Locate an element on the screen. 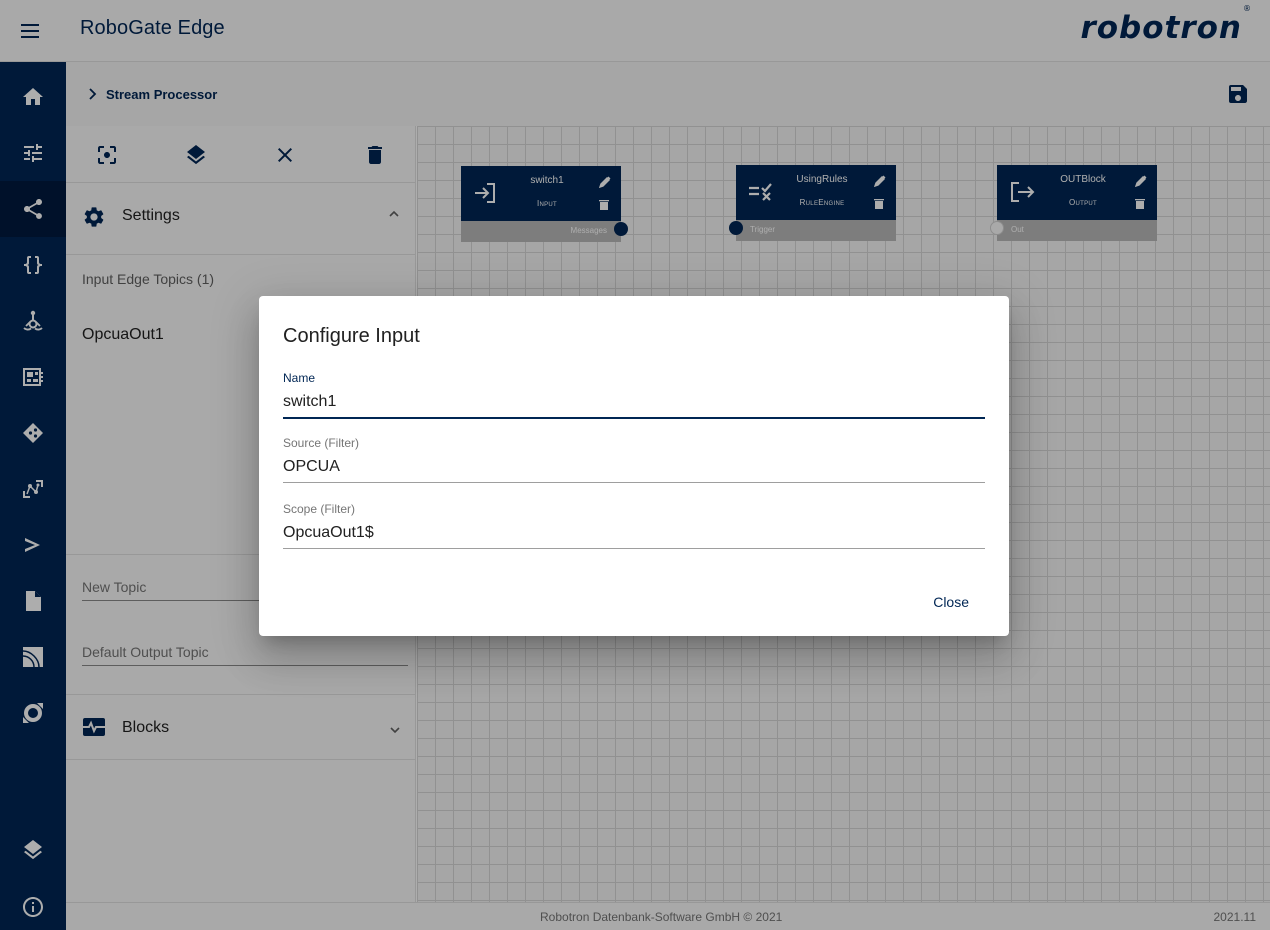  scope-filter-label: Scope (Filter) is located at coordinates (319, 509).